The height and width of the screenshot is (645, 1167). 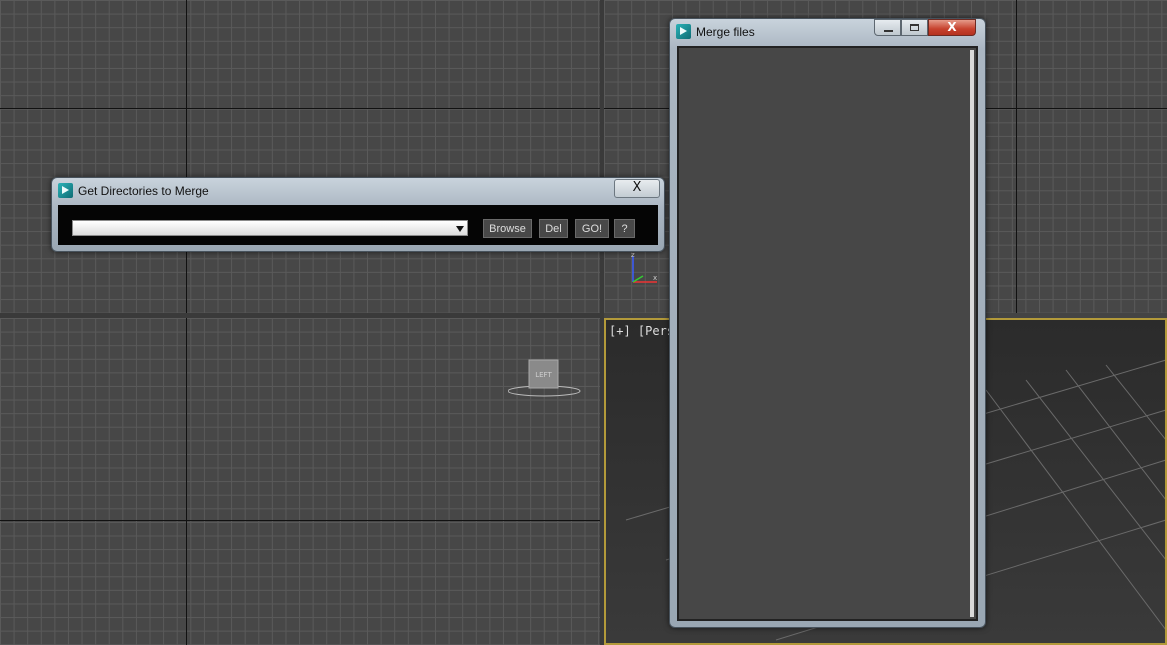 What do you see at coordinates (624, 228) in the screenshot?
I see `help-button: ?` at bounding box center [624, 228].